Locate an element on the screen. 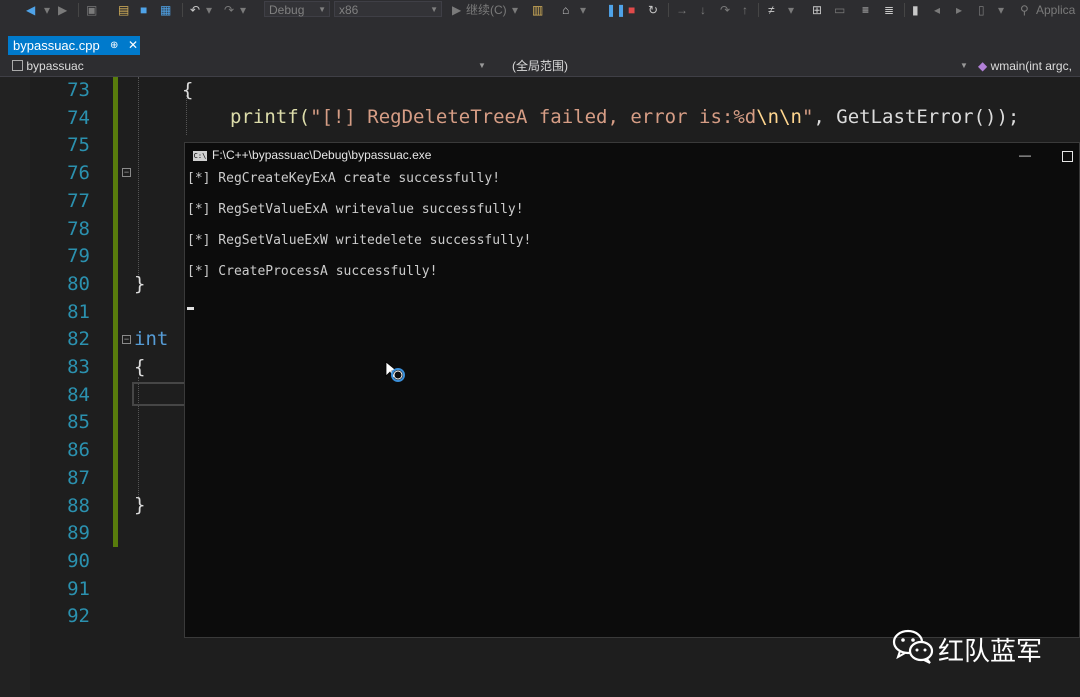 Image resolution: width=1080 pixels, height=697 pixels. step-into-icon: ↓ is located at coordinates (703, 10).